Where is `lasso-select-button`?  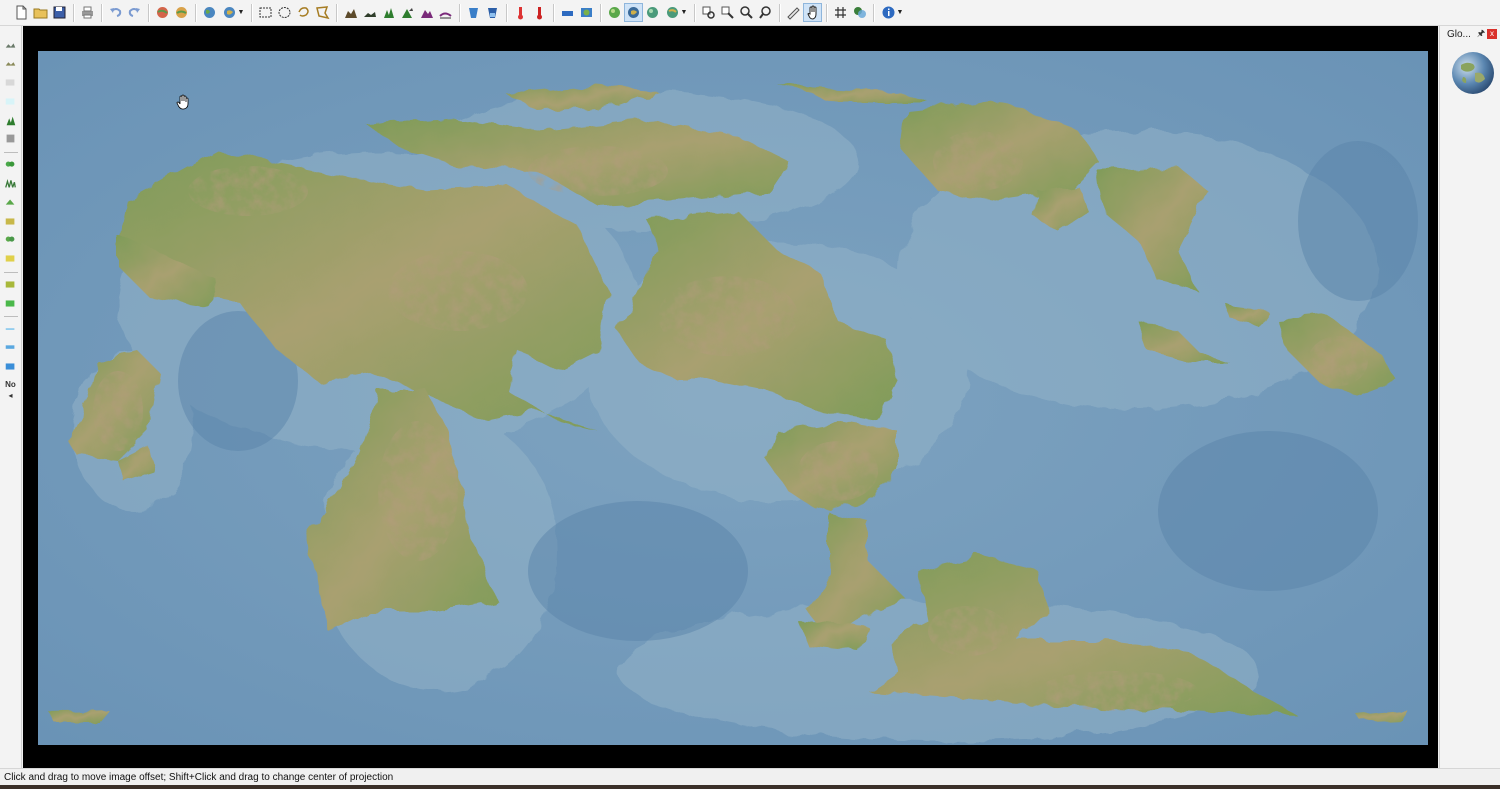 lasso-select-button is located at coordinates (303, 12).